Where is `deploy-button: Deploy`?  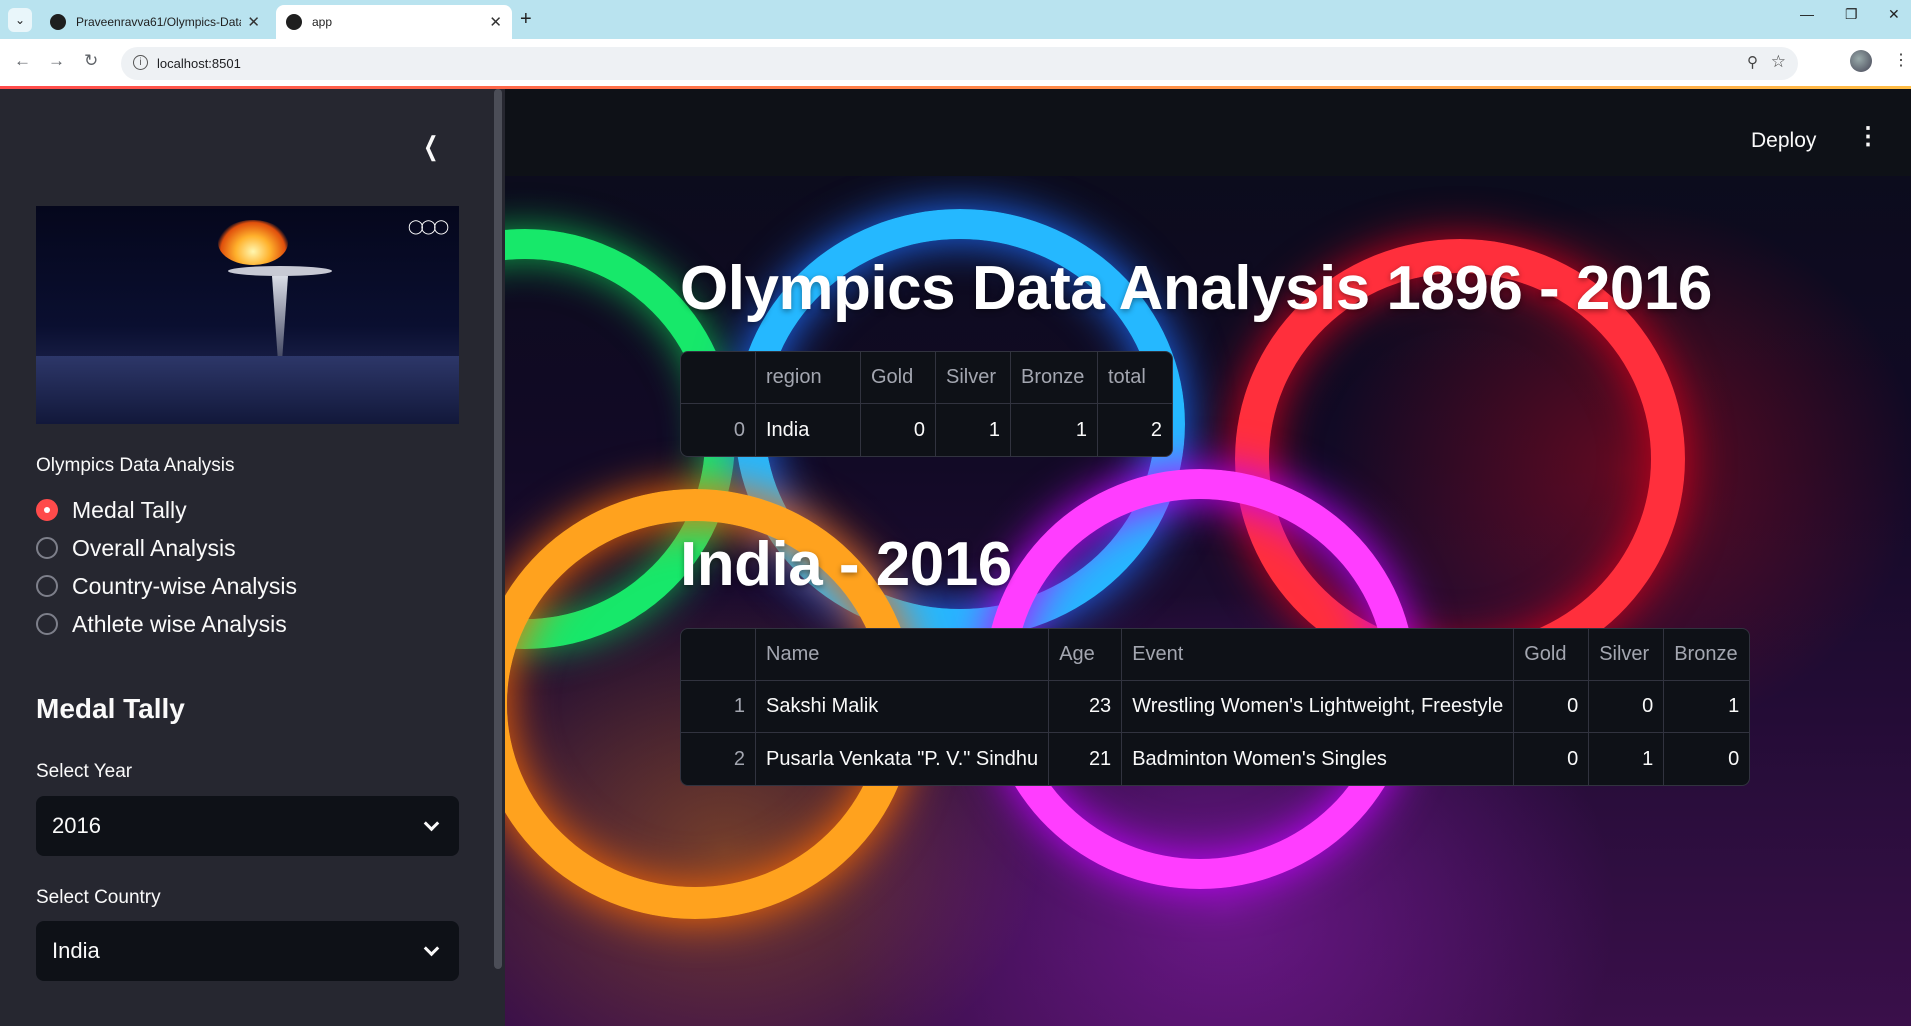
deploy-button: Deploy is located at coordinates (1783, 141).